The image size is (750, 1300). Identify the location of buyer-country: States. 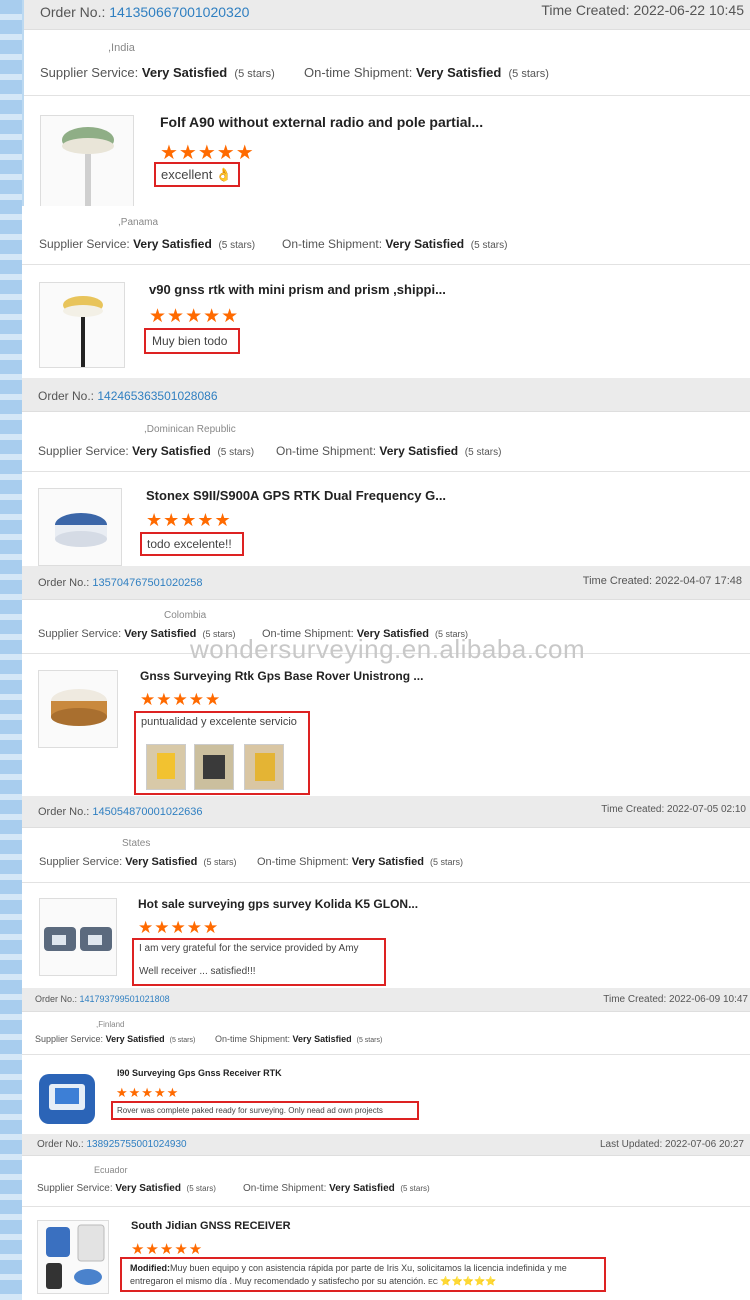
(136, 843).